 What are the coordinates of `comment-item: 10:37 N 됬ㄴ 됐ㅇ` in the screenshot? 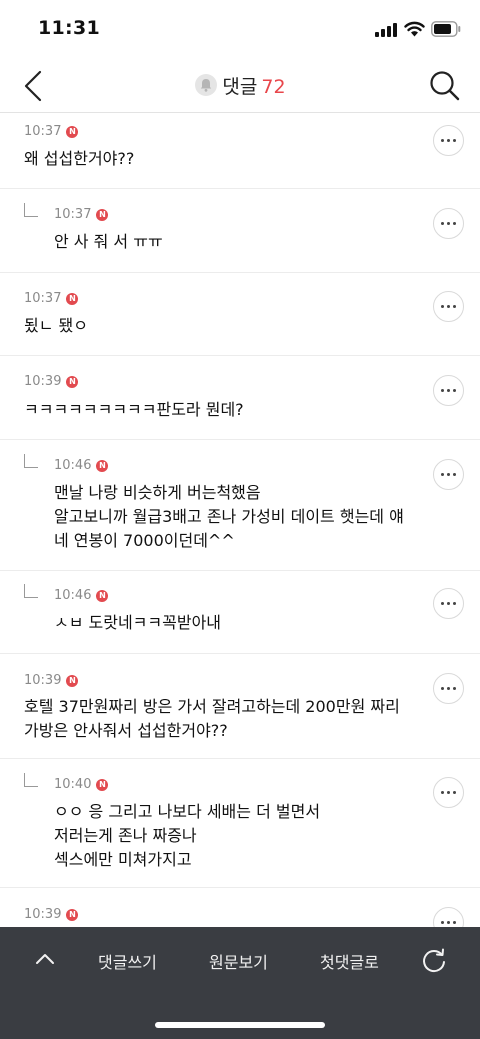 It's located at (240, 314).